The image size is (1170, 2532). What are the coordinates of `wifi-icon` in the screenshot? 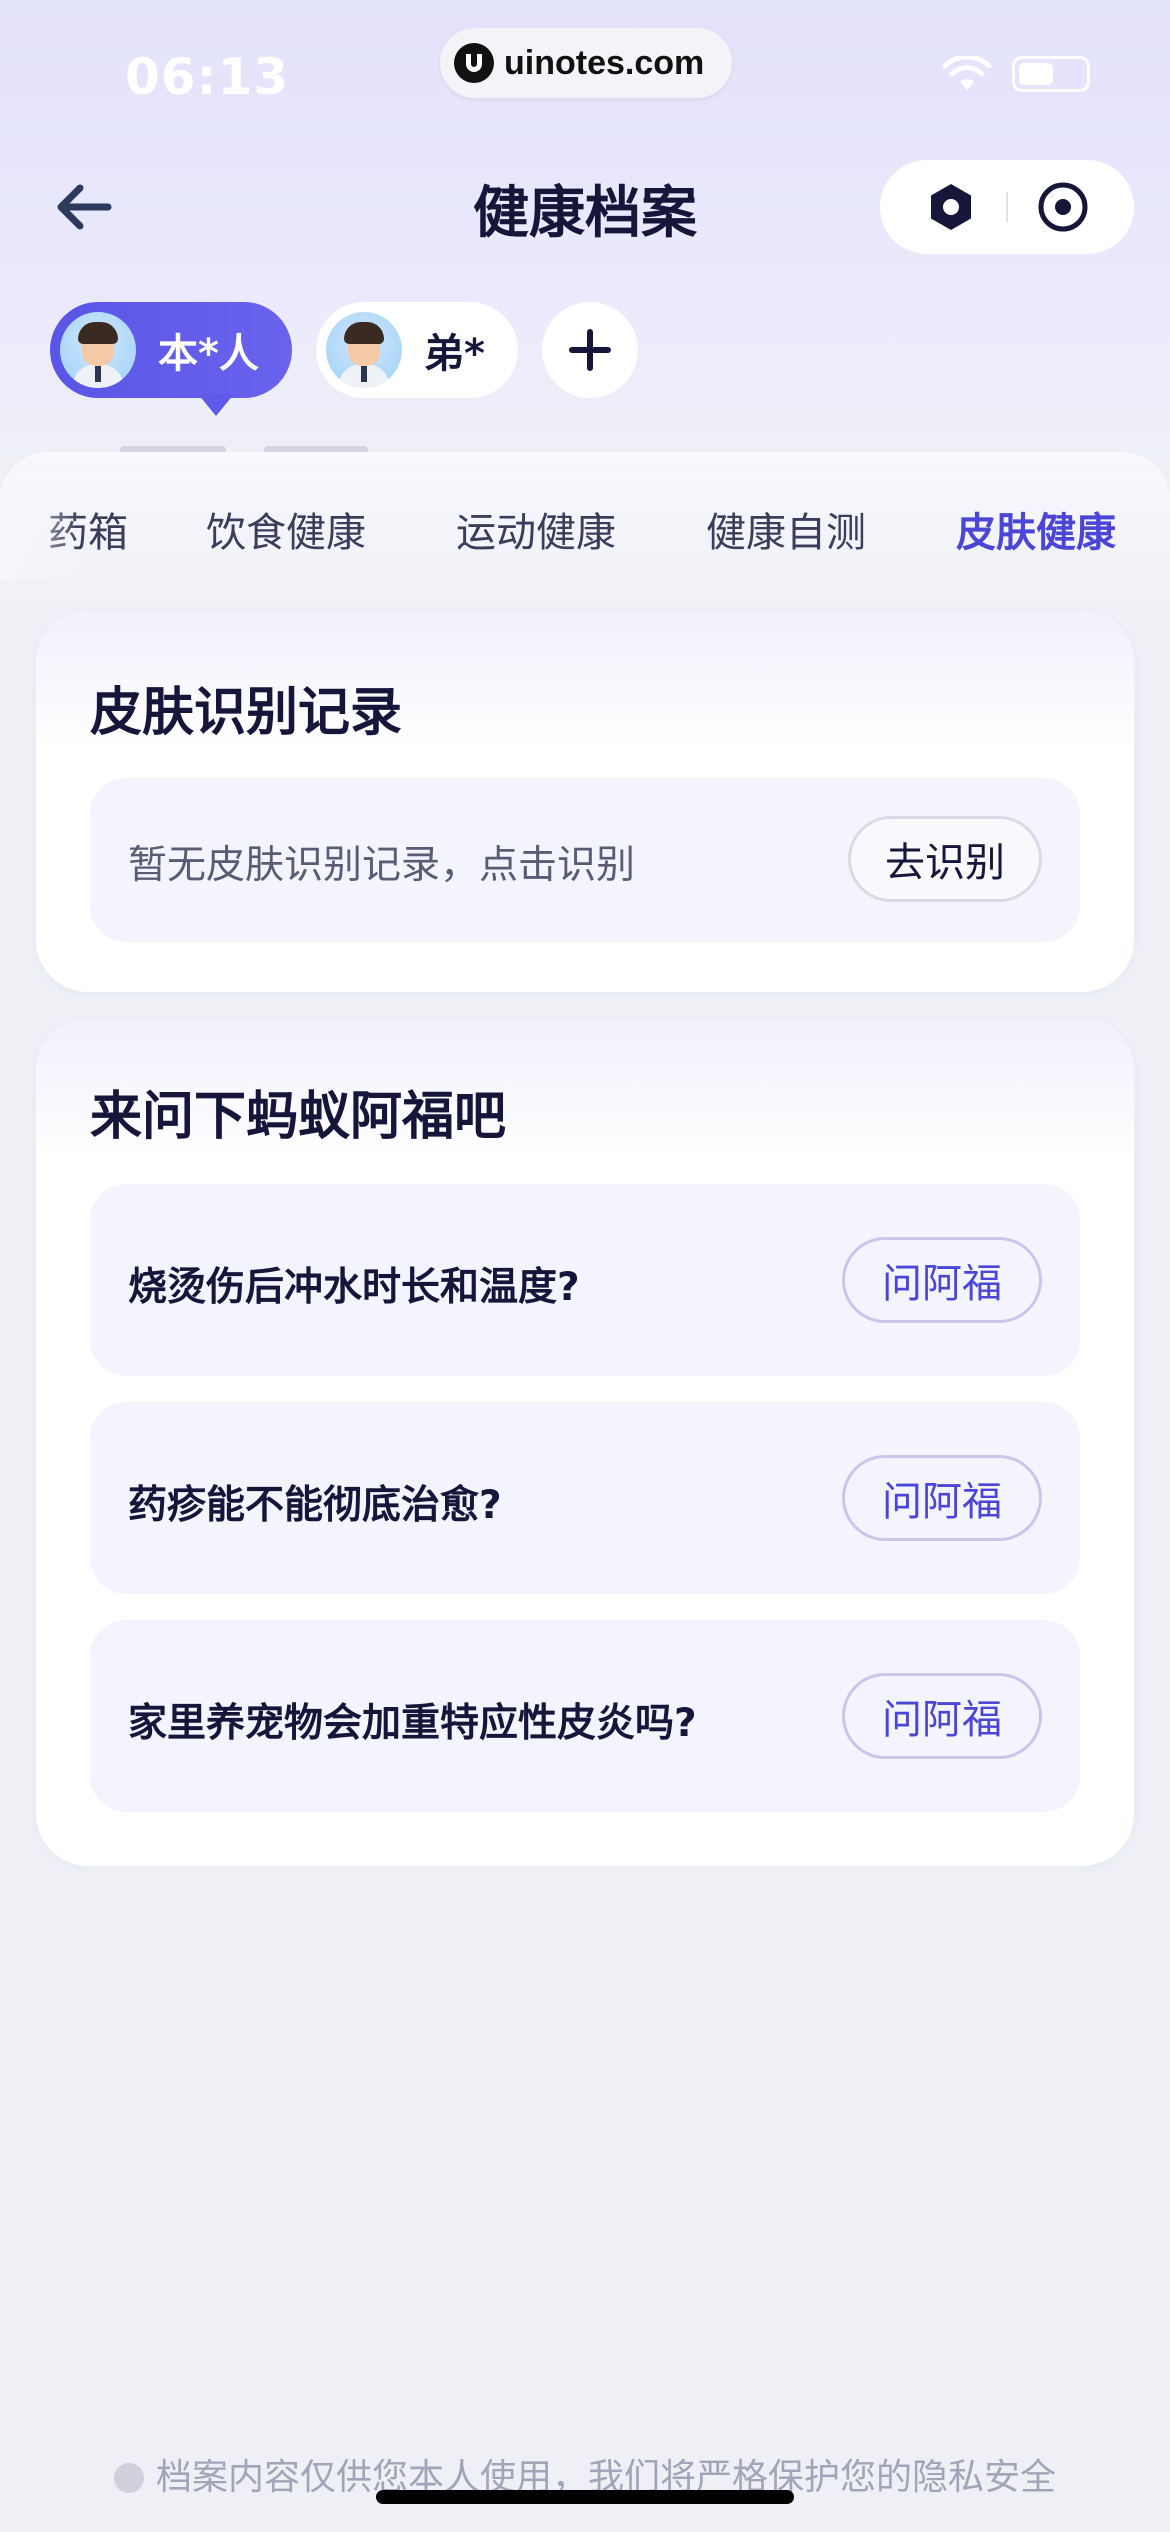 It's located at (967, 73).